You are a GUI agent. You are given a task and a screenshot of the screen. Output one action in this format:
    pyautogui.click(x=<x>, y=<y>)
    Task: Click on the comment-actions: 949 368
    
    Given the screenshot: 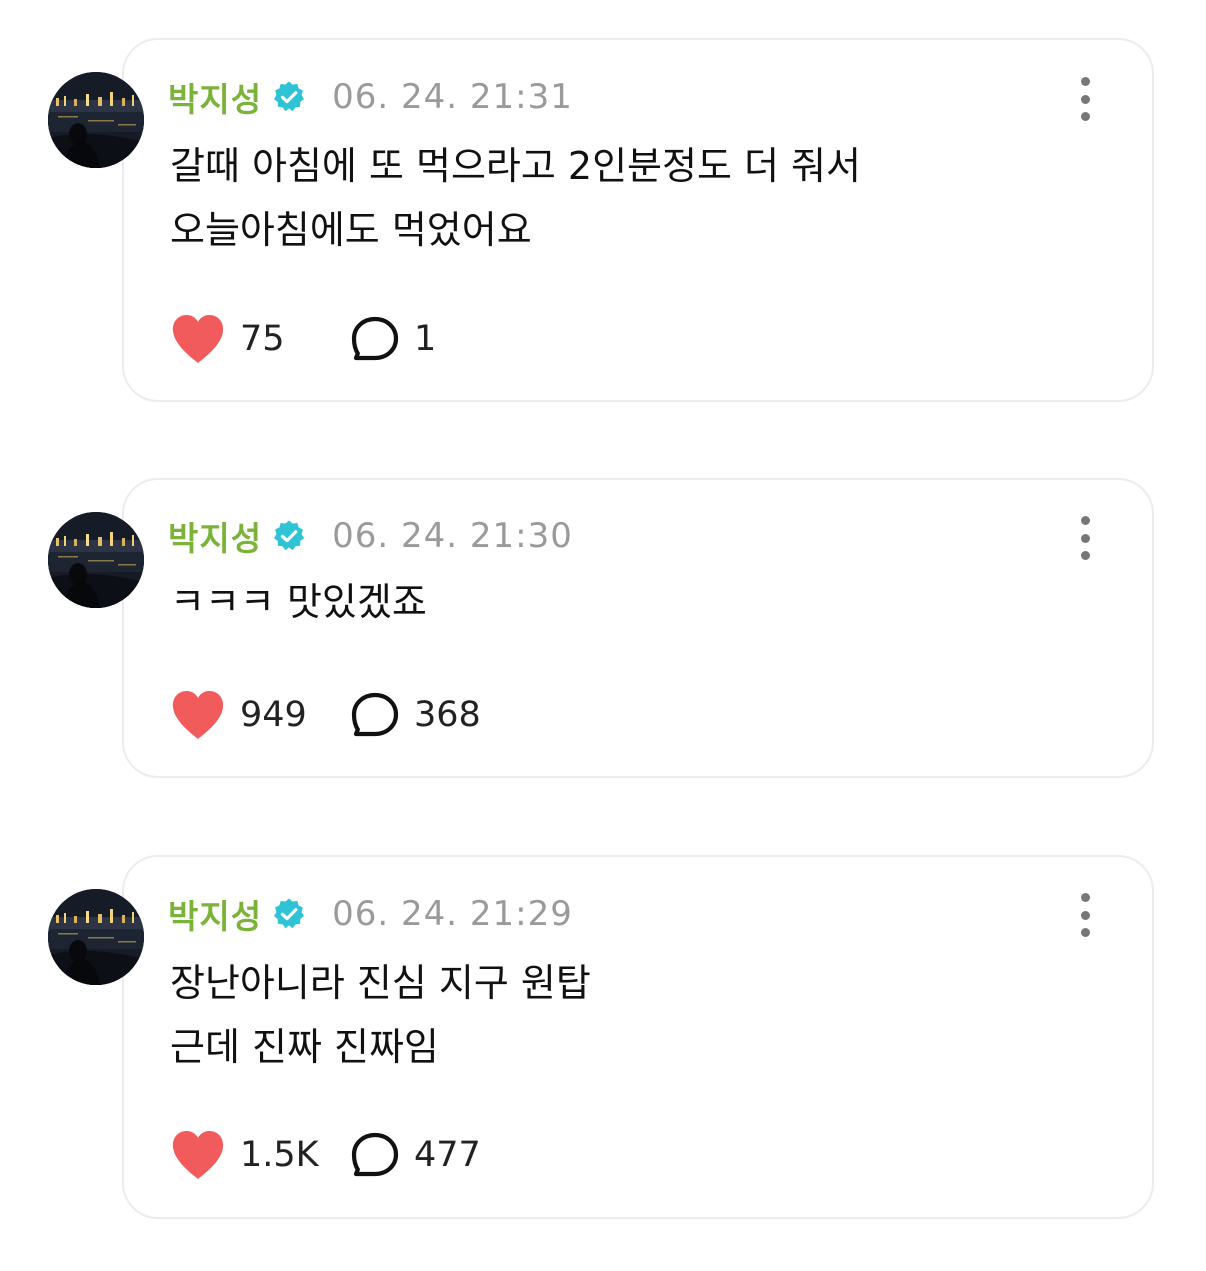 What is the action you would take?
    pyautogui.click(x=325, y=715)
    